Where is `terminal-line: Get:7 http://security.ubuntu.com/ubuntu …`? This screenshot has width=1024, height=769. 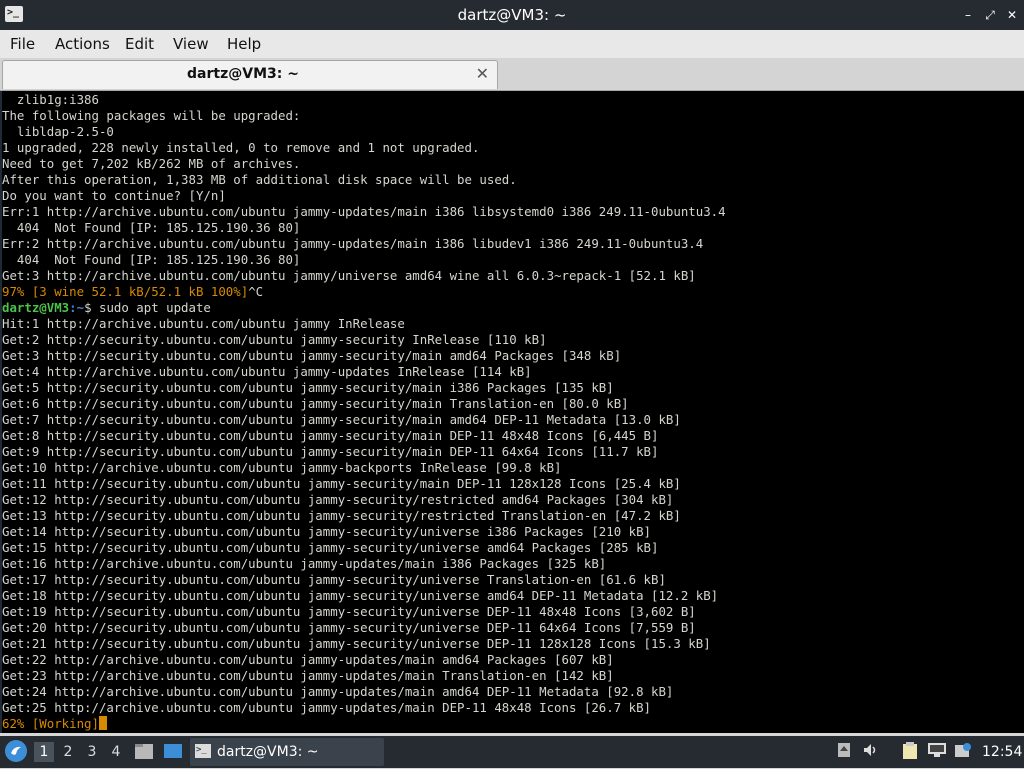
terminal-line: Get:7 http://security.ubuntu.com/ubuntu … is located at coordinates (341, 419).